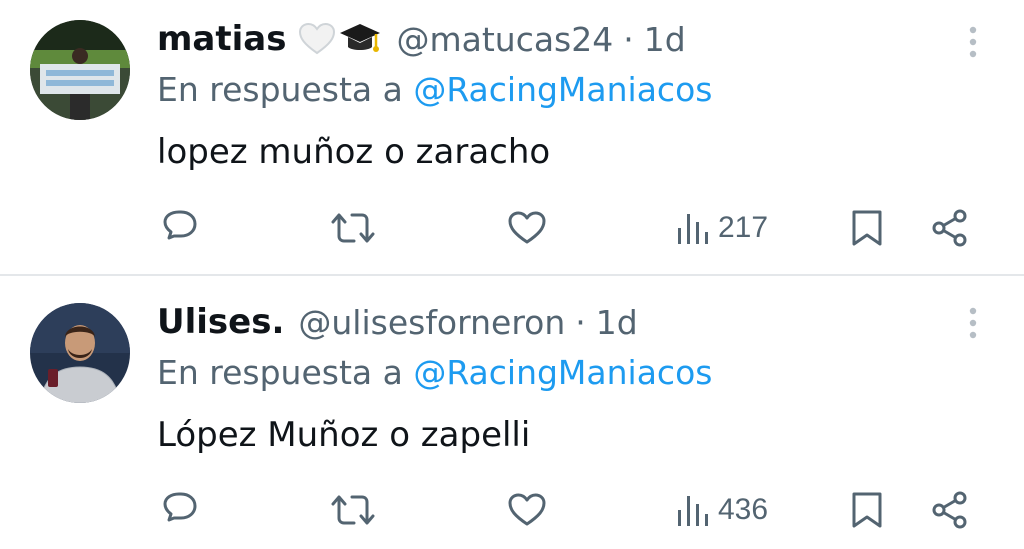  Describe the element at coordinates (431, 322) in the screenshot. I see `user-handle: @ulisesforneron` at that location.